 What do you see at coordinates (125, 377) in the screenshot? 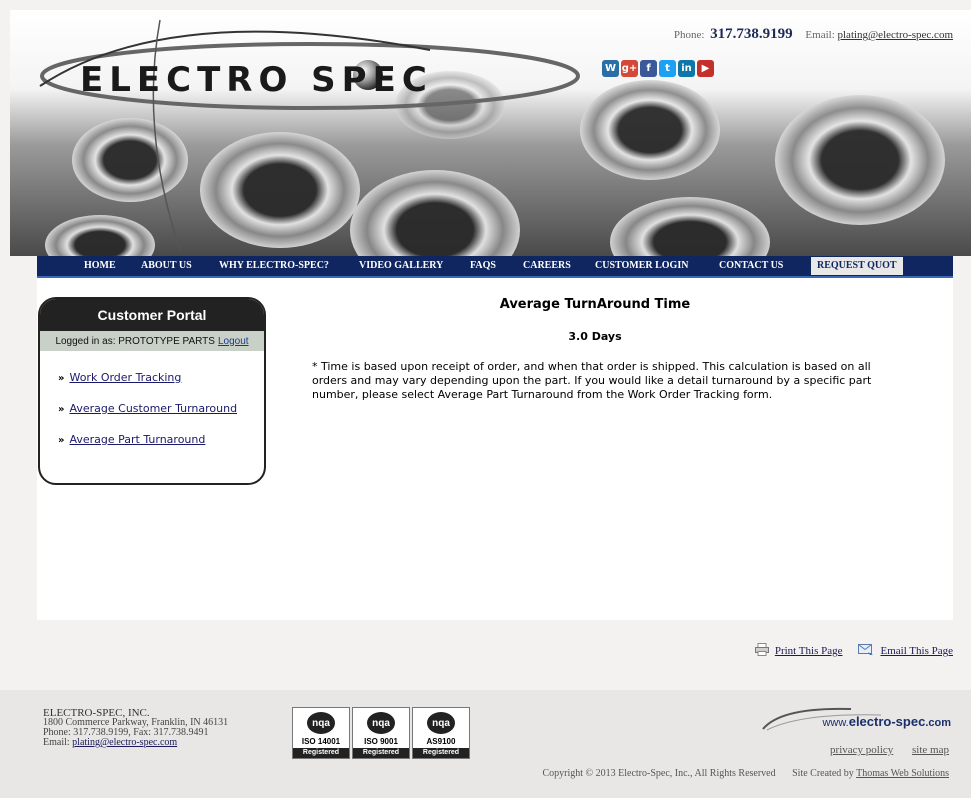
I see `work-order-tracking-link: Work Order Tracking` at bounding box center [125, 377].